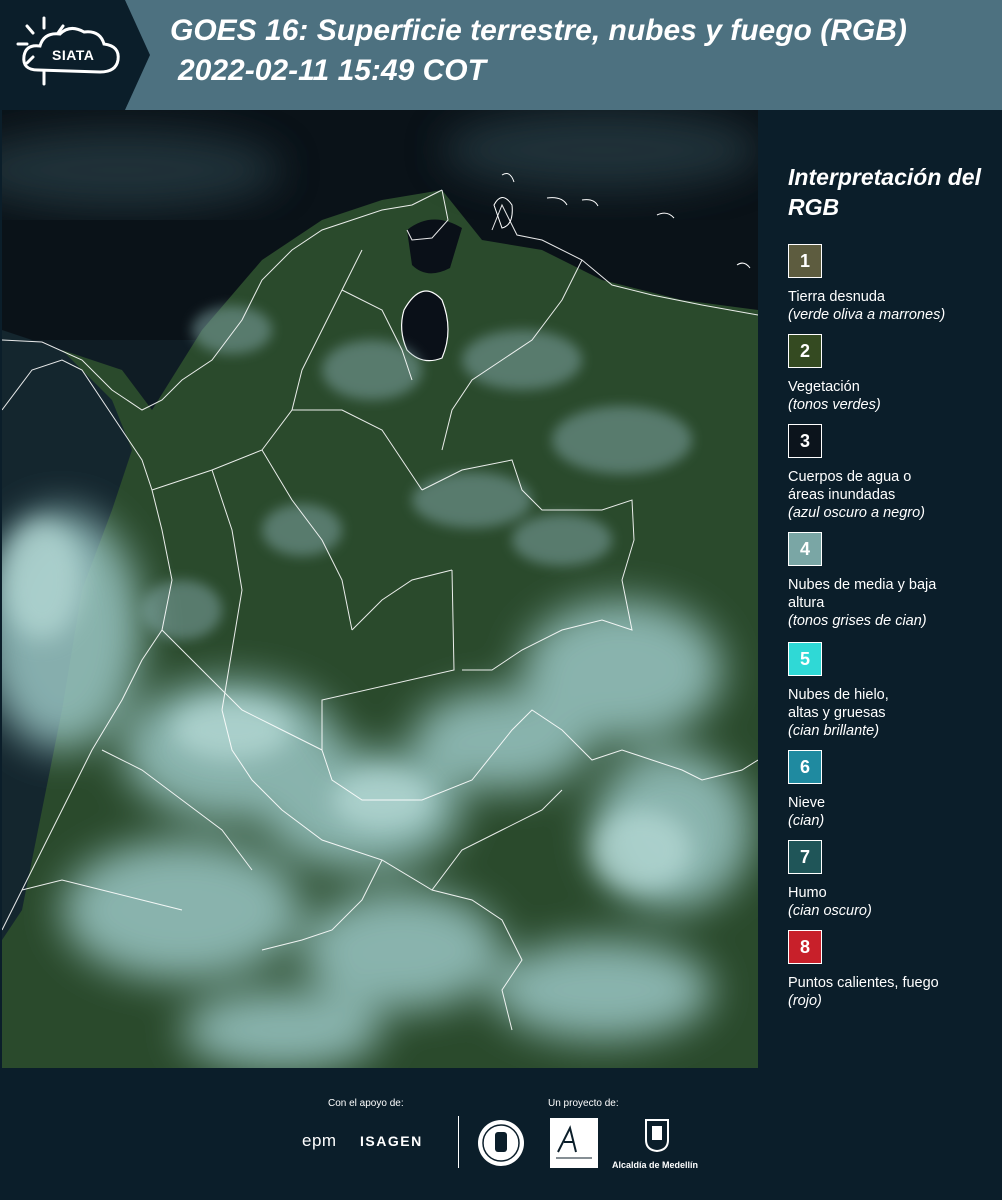 The height and width of the screenshot is (1200, 1002). What do you see at coordinates (834, 731) in the screenshot?
I see `legend-note: (cian brillante)` at bounding box center [834, 731].